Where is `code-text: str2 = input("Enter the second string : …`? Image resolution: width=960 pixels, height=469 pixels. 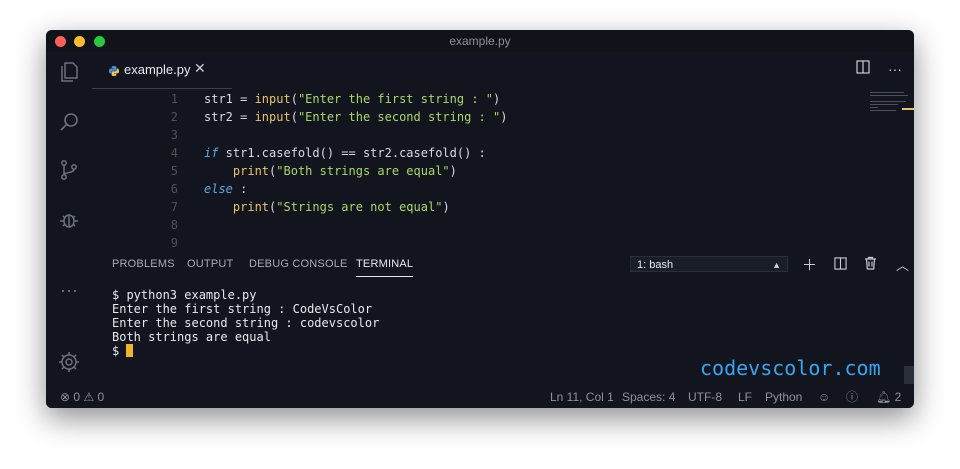 code-text: str2 = input("Enter the second string : … is located at coordinates (355, 117).